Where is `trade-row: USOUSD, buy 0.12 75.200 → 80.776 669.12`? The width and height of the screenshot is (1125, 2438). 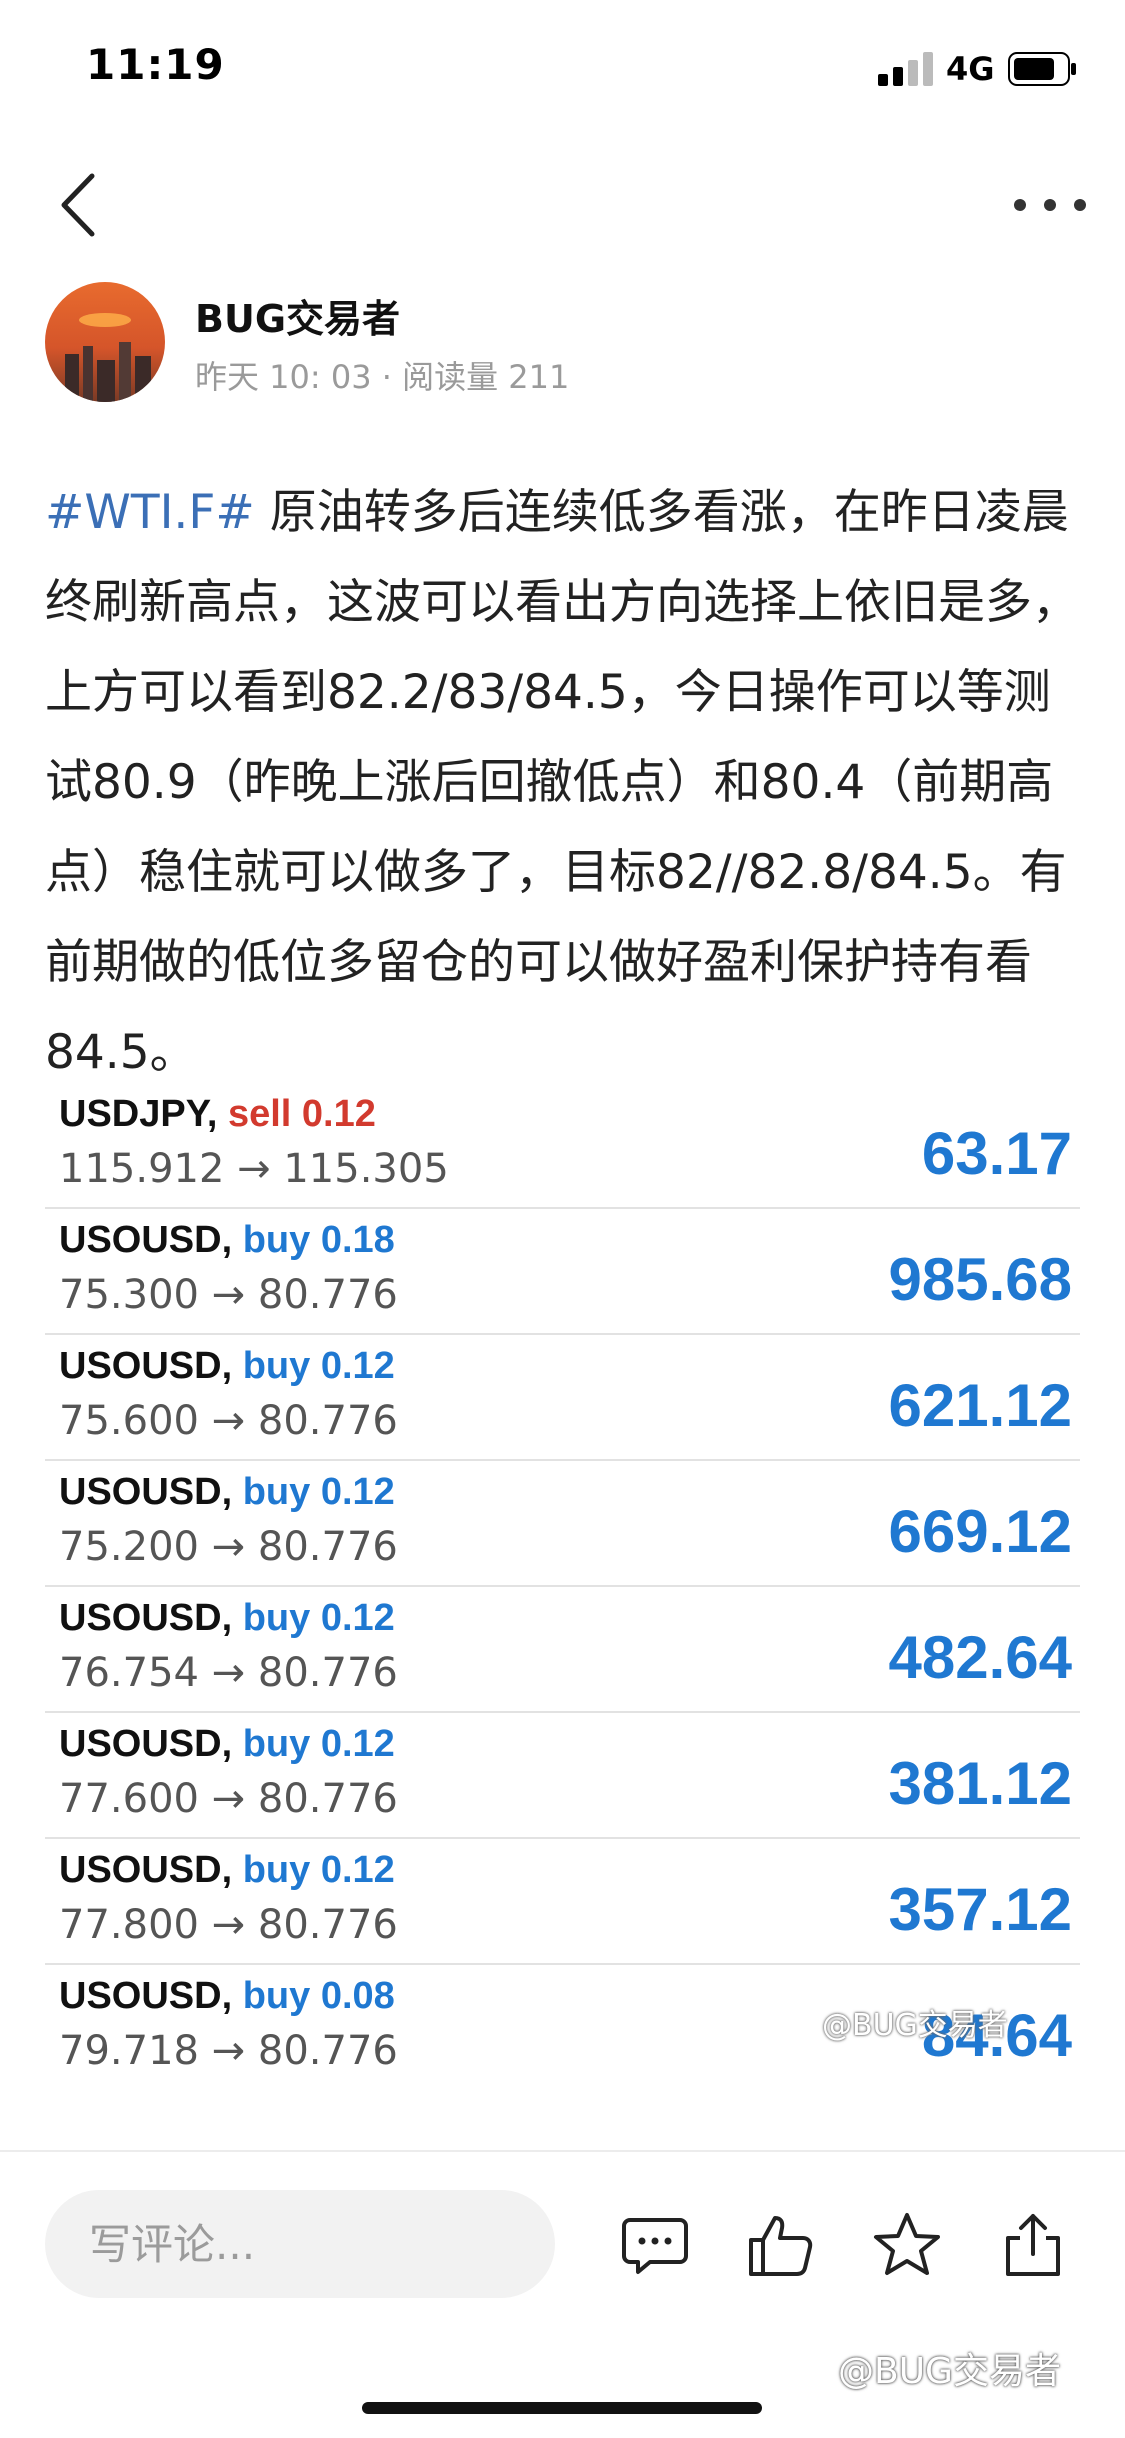
trade-row: USOUSD, buy 0.12 75.200 → 80.776 669.12 is located at coordinates (562, 1524).